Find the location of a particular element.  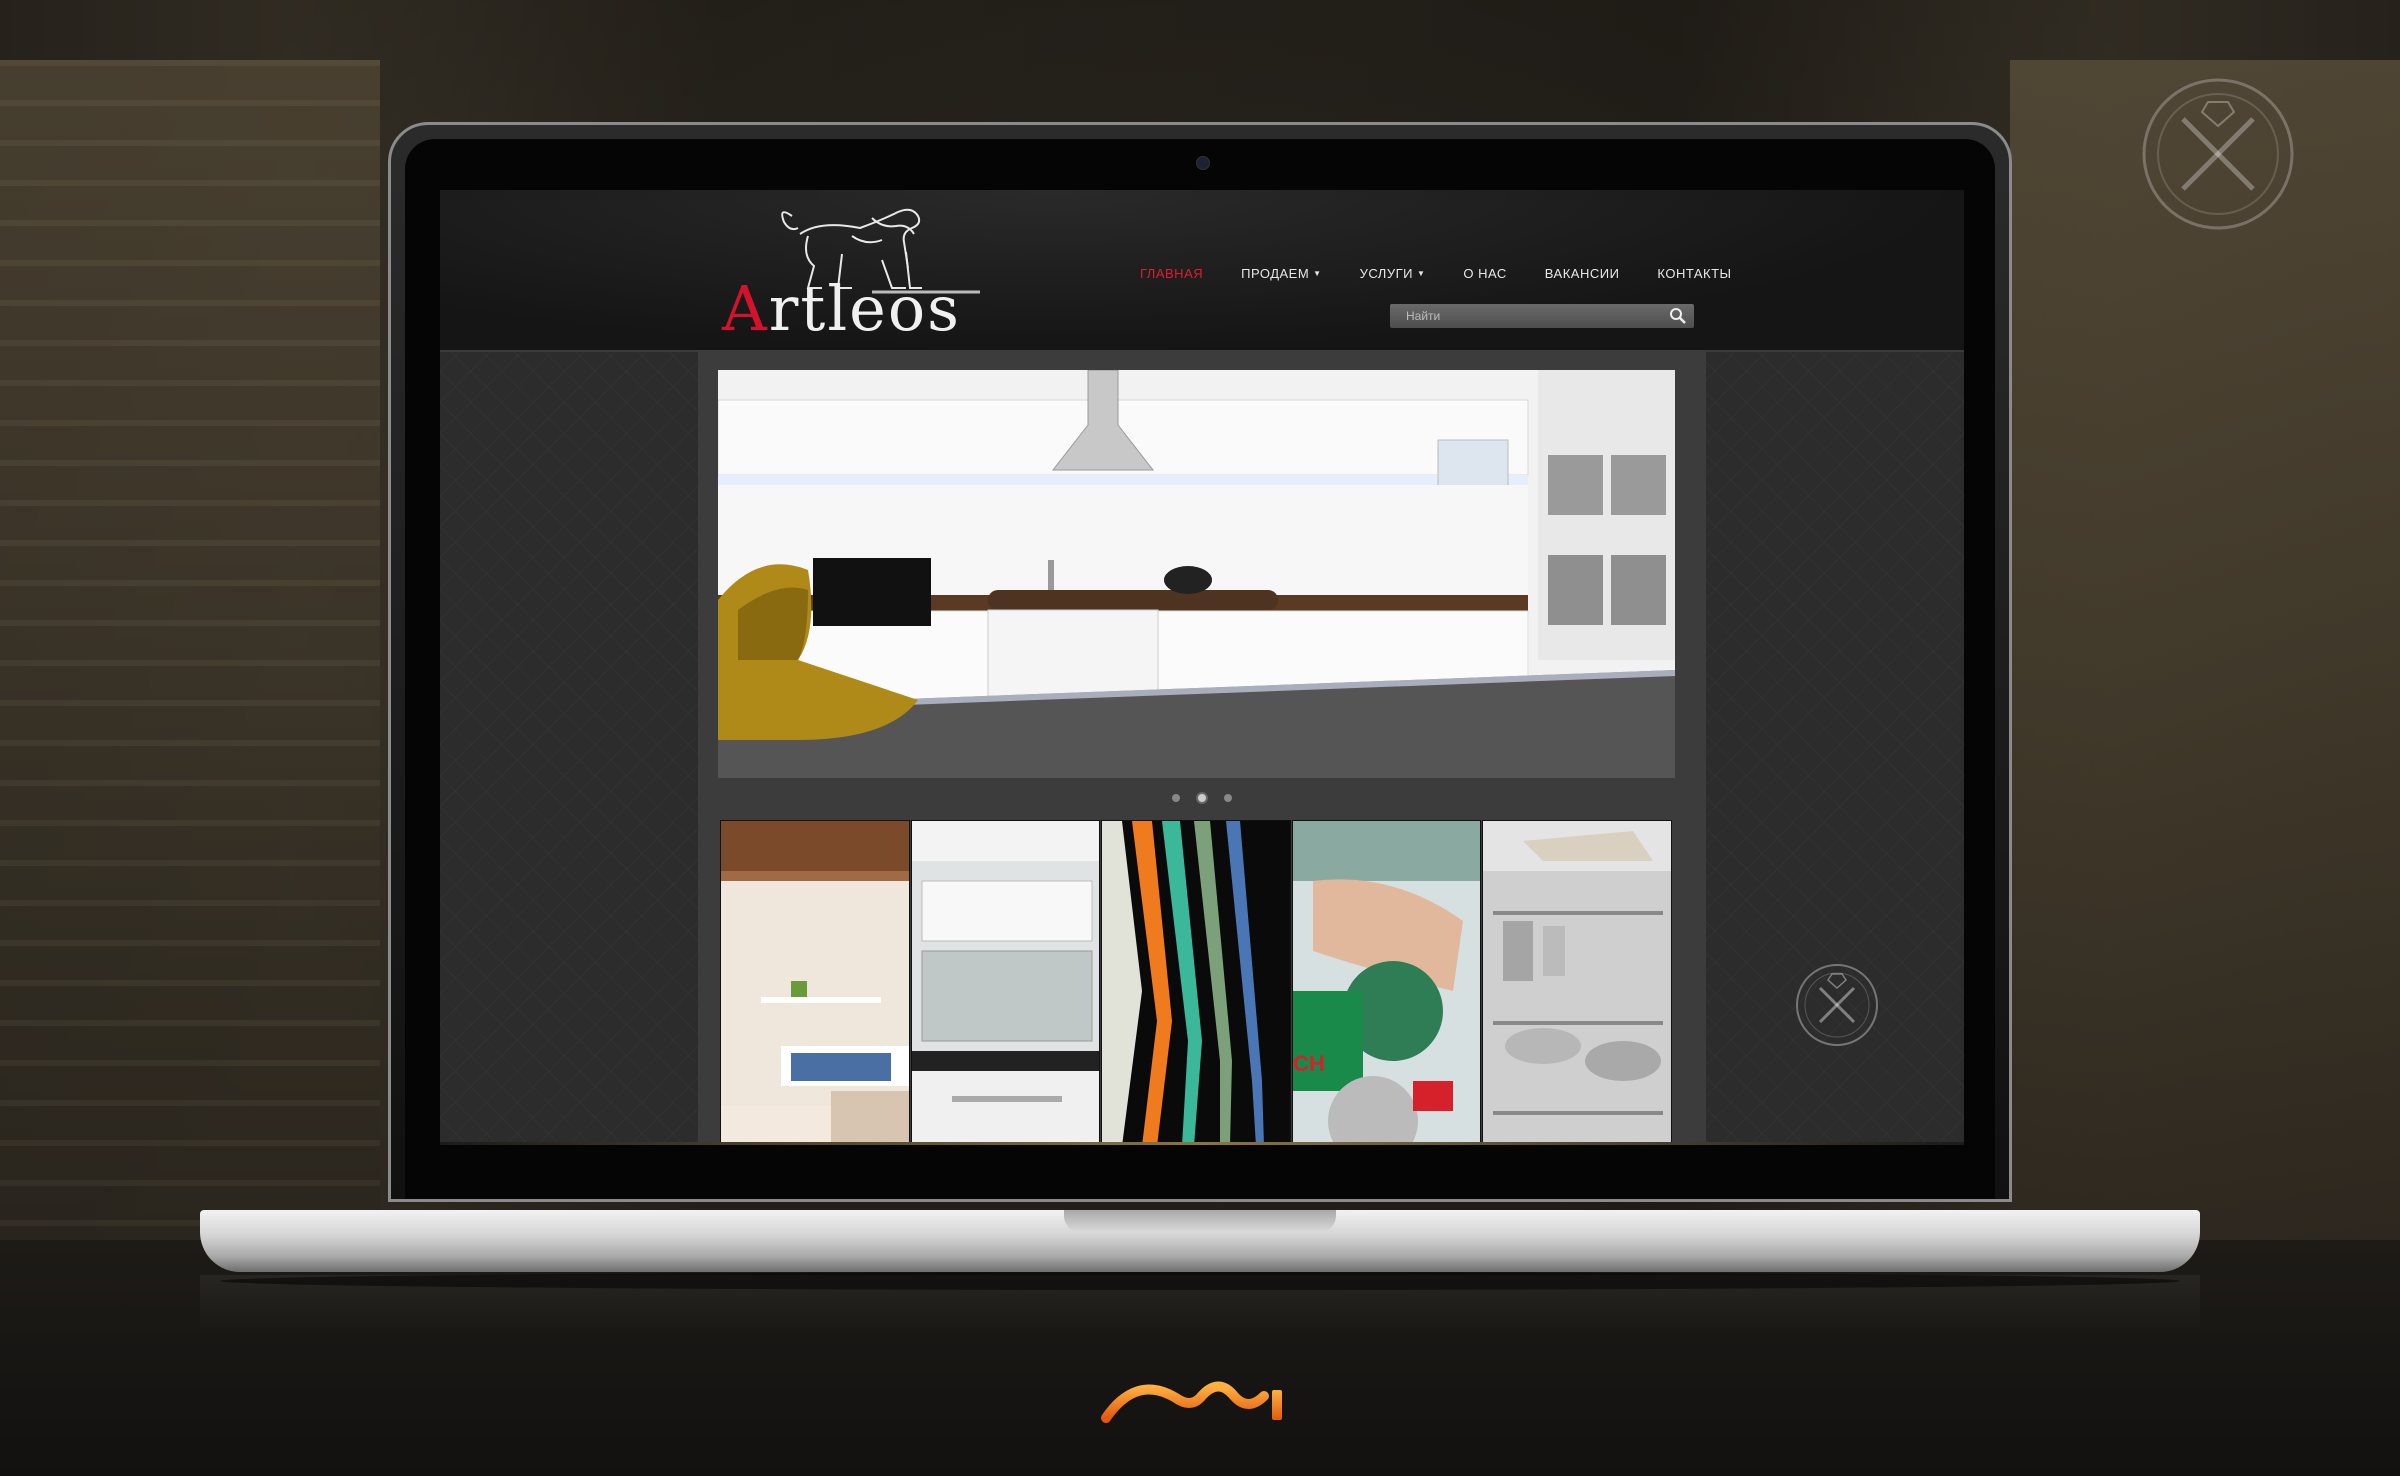

tile-kitchen-cabinets is located at coordinates (1005, 982).